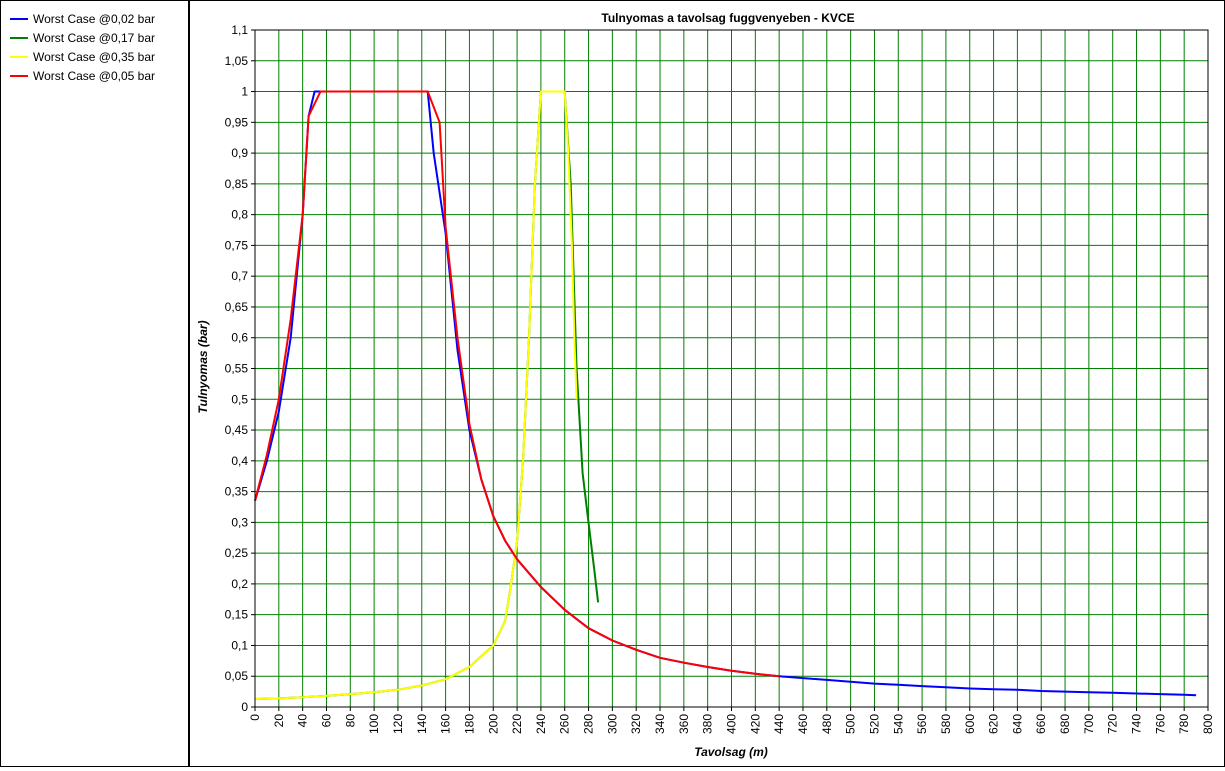 The height and width of the screenshot is (771, 1225). What do you see at coordinates (239, 645) in the screenshot?
I see `y-tick-label: 0,1` at bounding box center [239, 645].